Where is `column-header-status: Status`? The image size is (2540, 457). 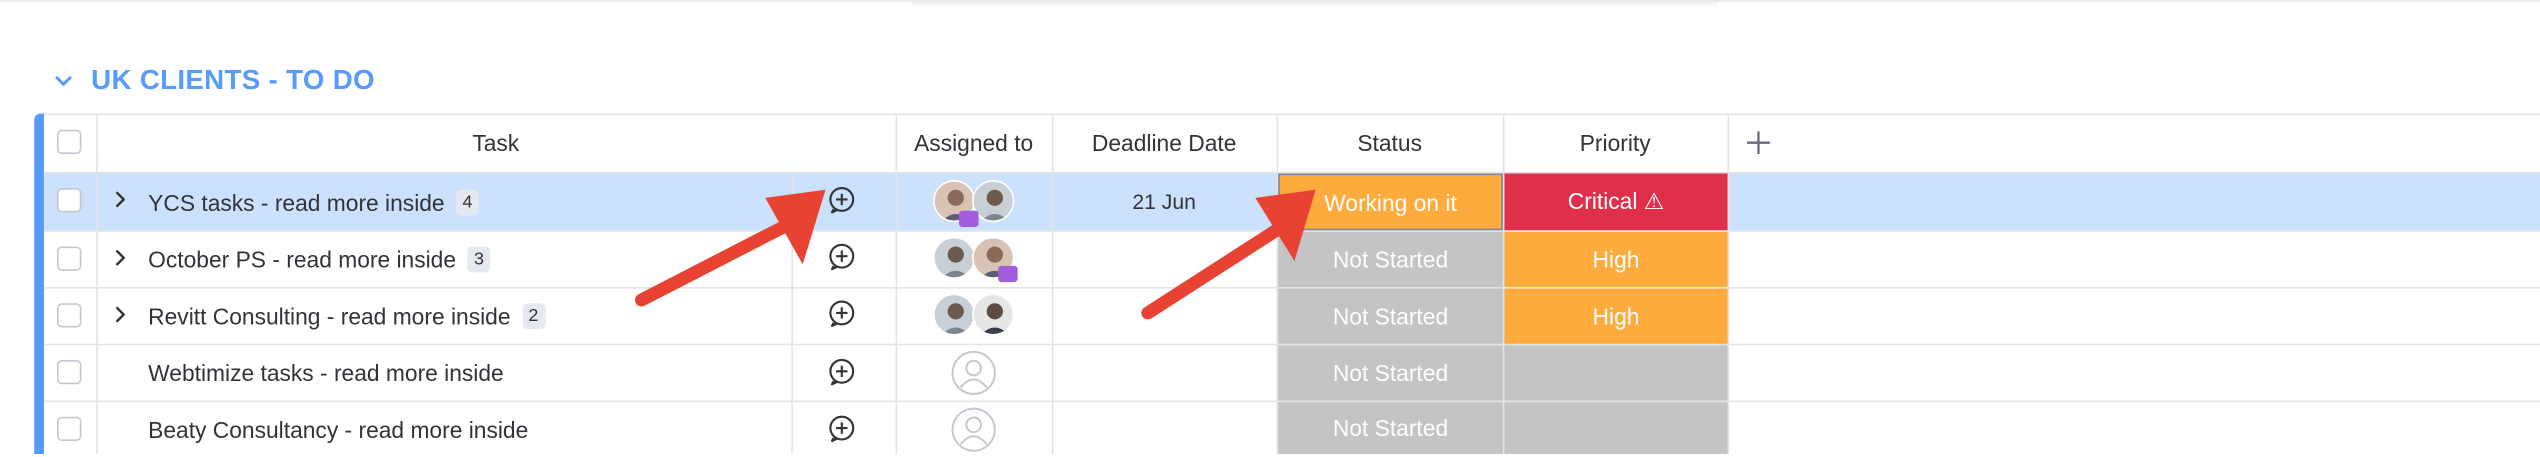 column-header-status: Status is located at coordinates (1390, 143).